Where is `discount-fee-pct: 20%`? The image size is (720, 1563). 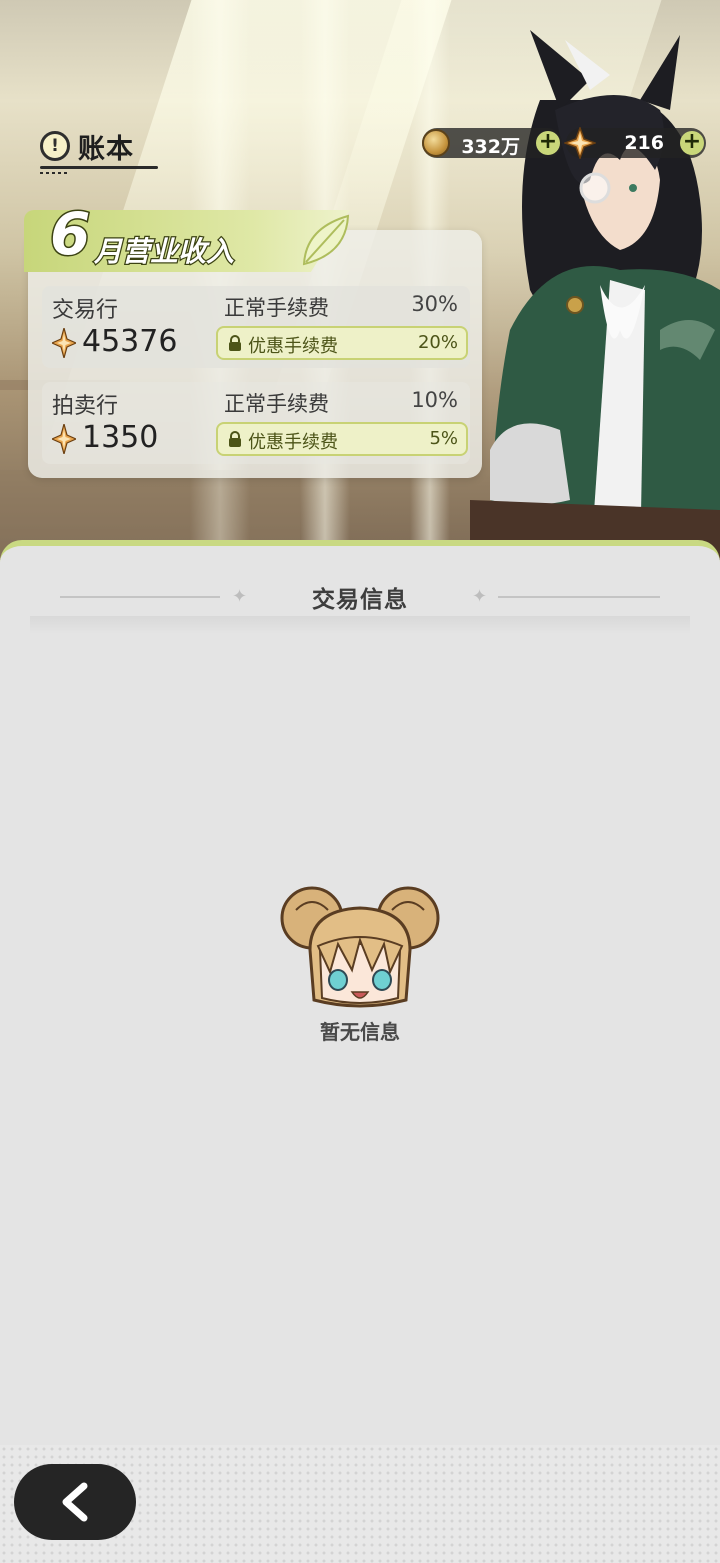 discount-fee-pct: 20% is located at coordinates (437, 342).